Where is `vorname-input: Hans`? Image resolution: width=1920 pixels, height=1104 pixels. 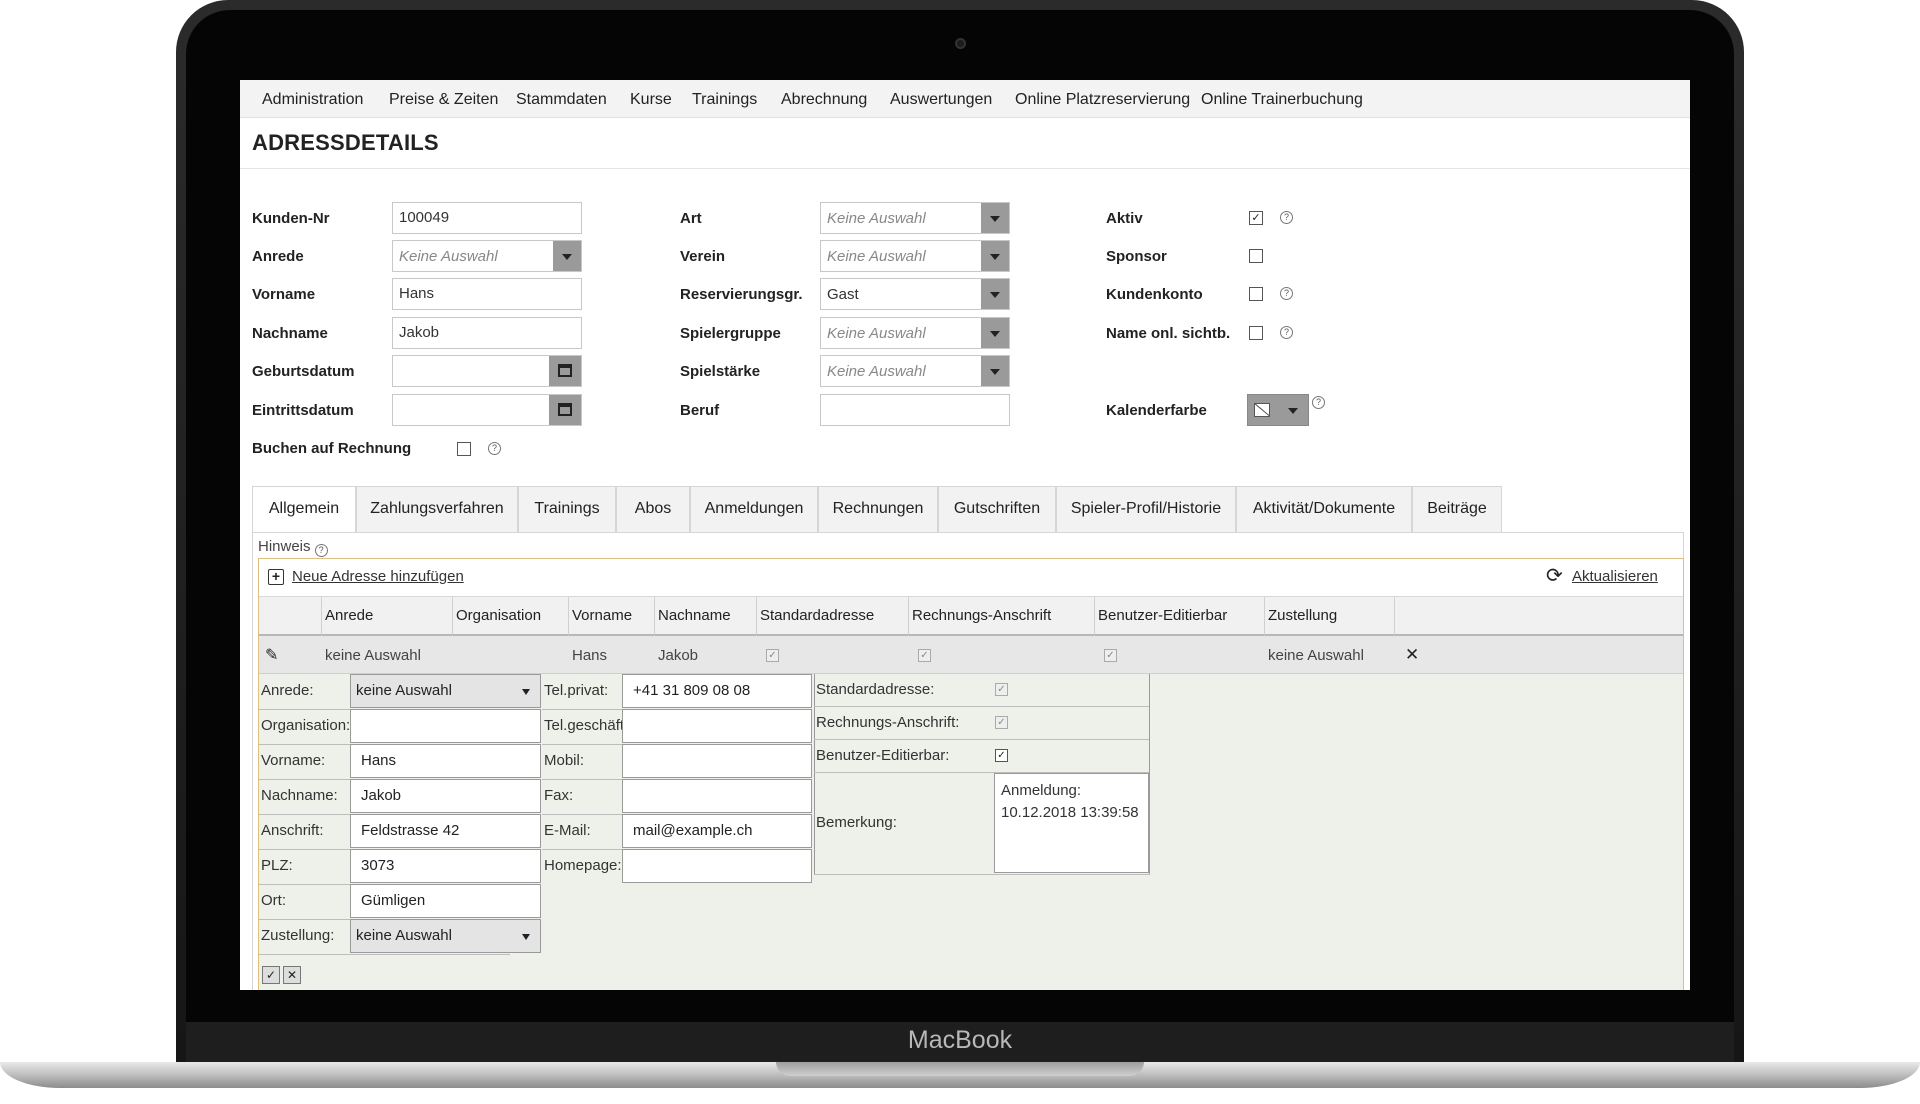
vorname-input: Hans is located at coordinates (487, 294).